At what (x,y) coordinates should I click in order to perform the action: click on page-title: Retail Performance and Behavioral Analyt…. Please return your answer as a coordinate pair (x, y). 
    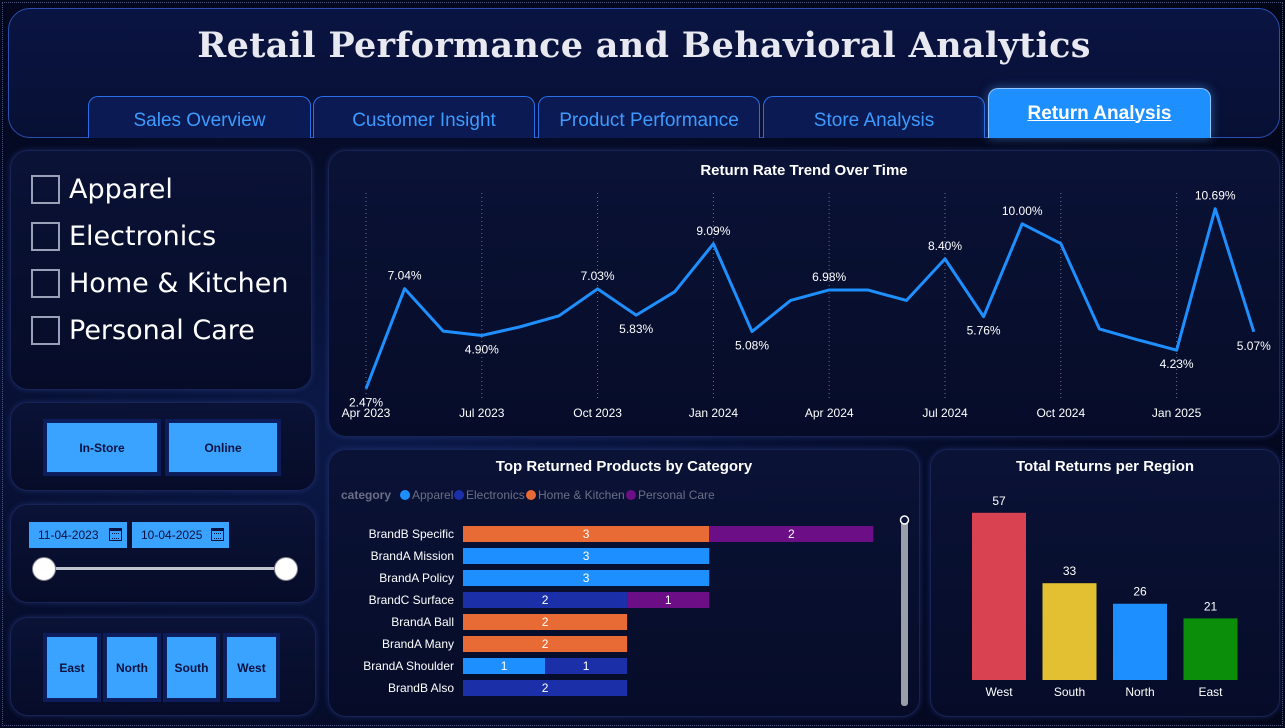
    Looking at the image, I should click on (644, 45).